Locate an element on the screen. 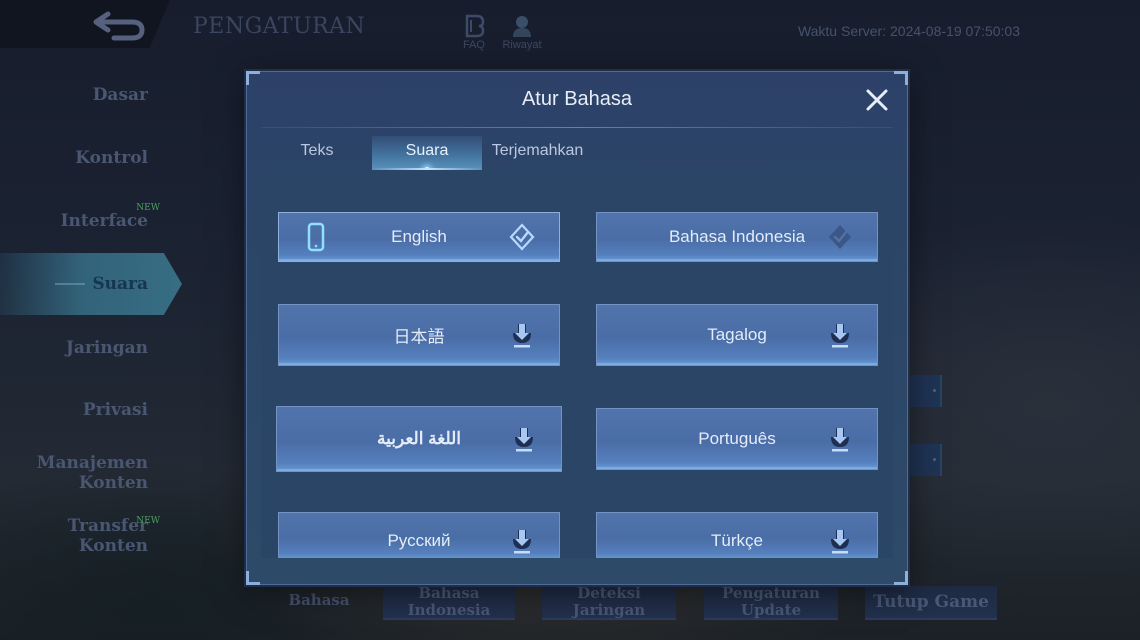  language-option-arabic: اللغة العربية is located at coordinates (419, 439).